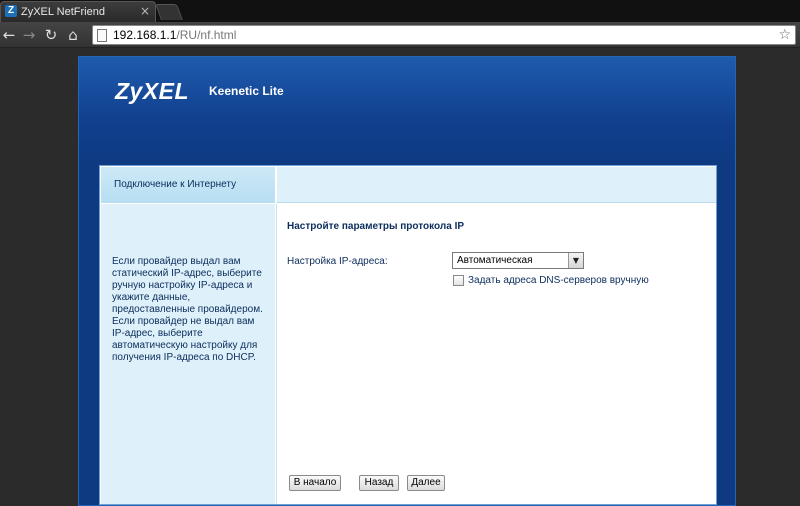 Image resolution: width=800 pixels, height=506 pixels. Describe the element at coordinates (337, 261) in the screenshot. I see `ip-mode-label: Настройка IP-адреса:` at that location.